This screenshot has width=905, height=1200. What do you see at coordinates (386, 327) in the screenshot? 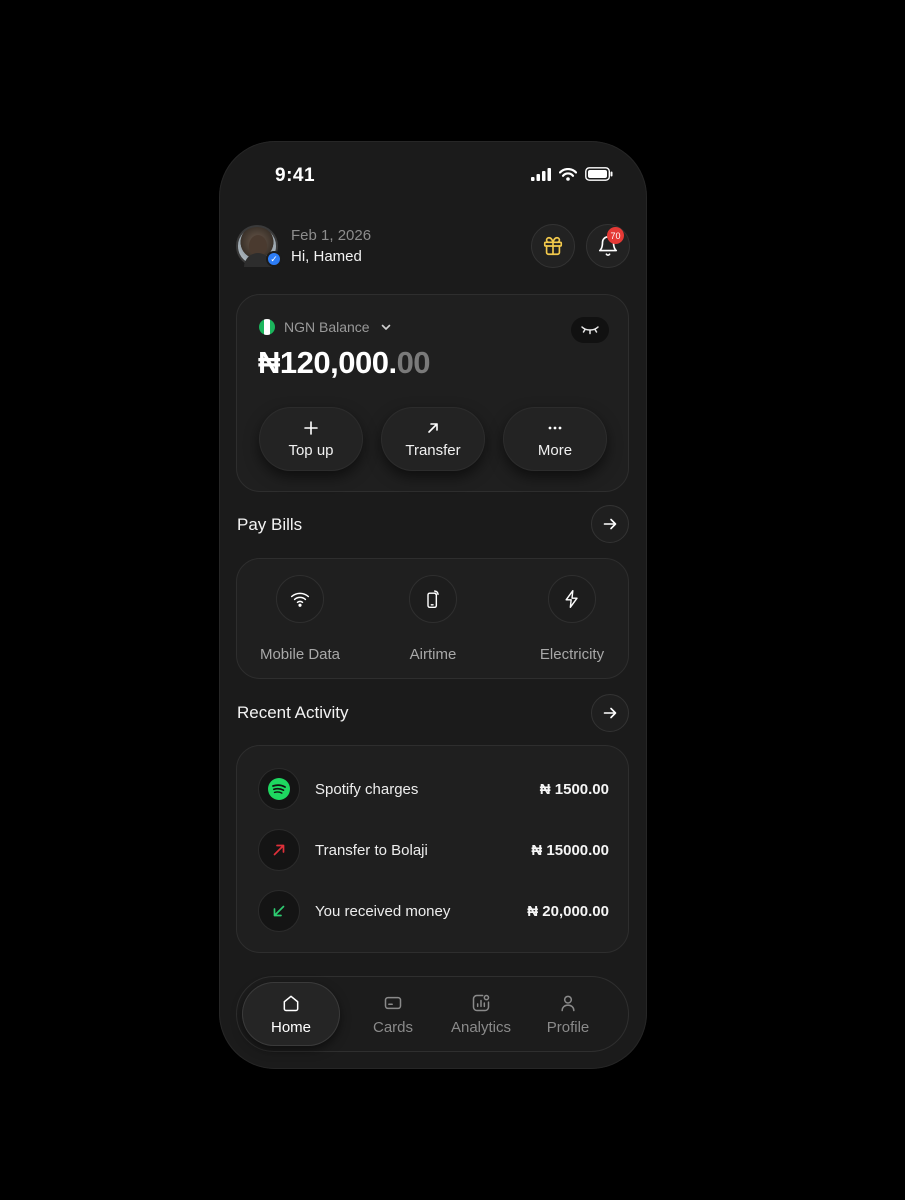
I see `chevron-down-icon` at bounding box center [386, 327].